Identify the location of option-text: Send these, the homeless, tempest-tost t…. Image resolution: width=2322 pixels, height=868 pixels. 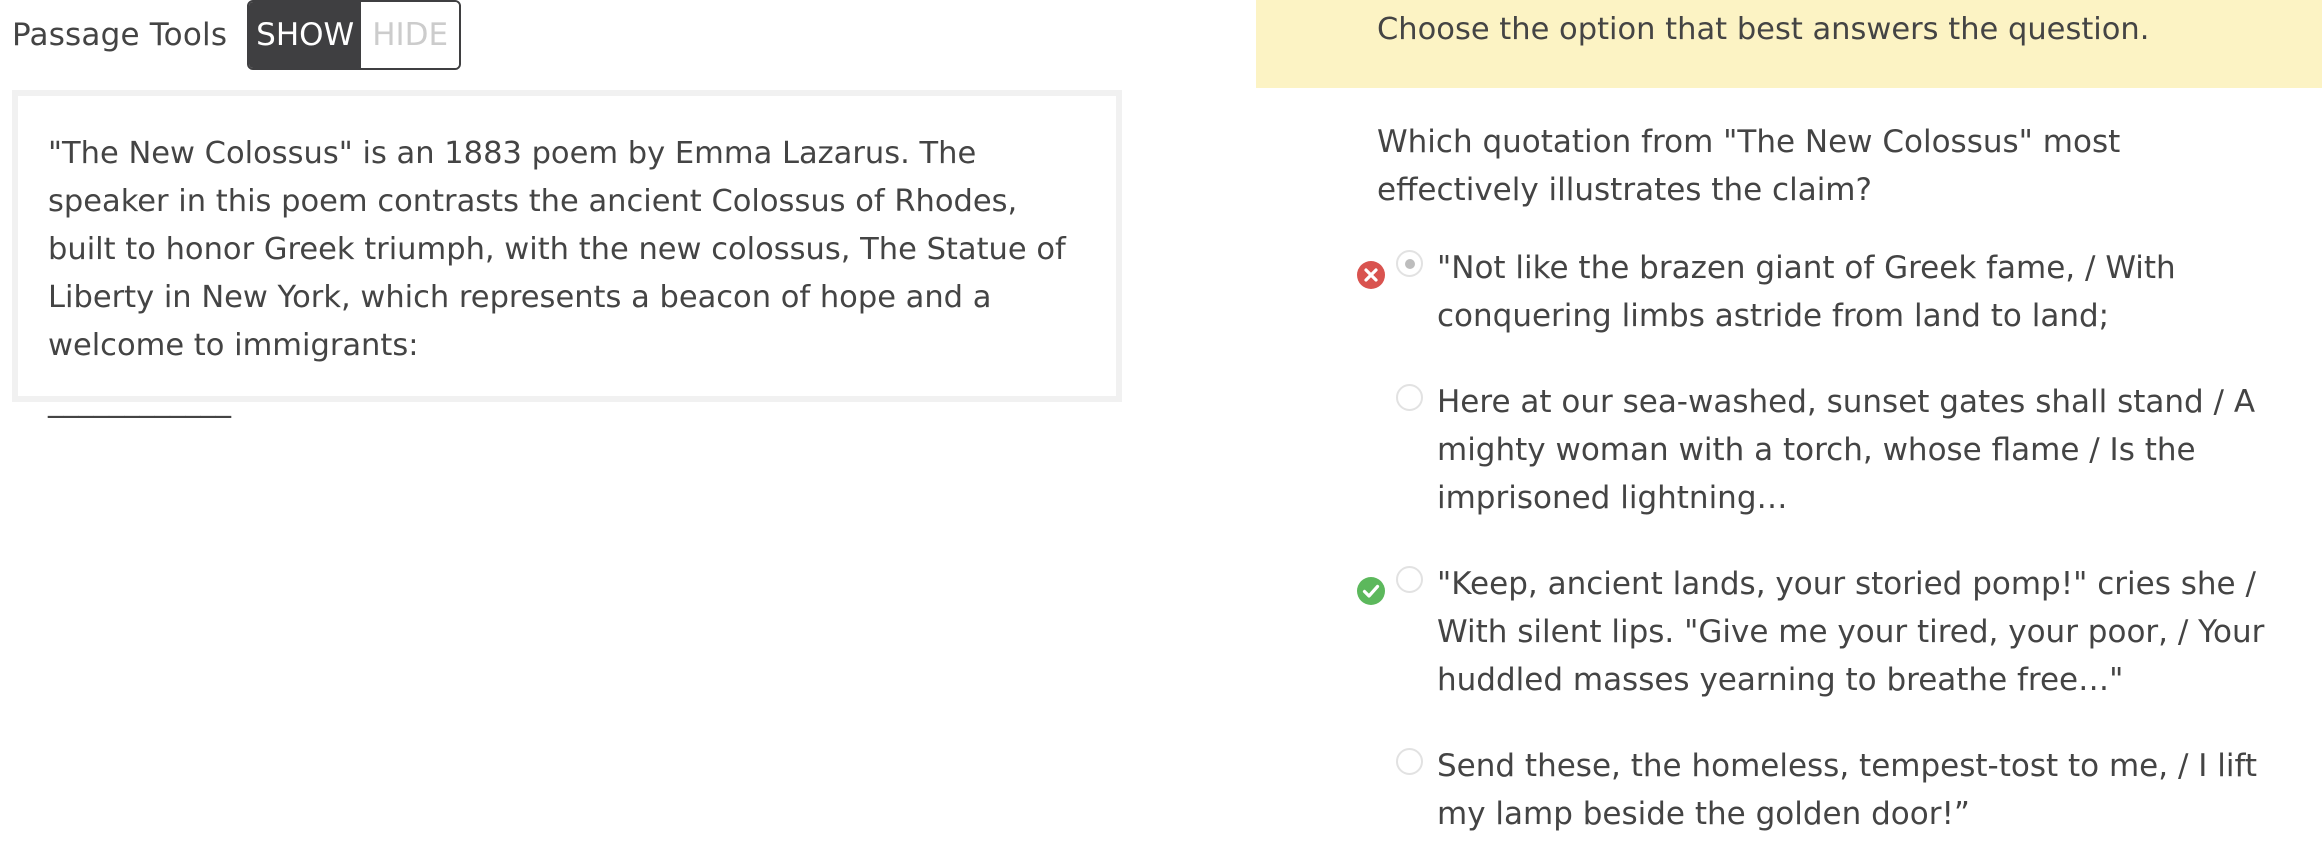
(1847, 790).